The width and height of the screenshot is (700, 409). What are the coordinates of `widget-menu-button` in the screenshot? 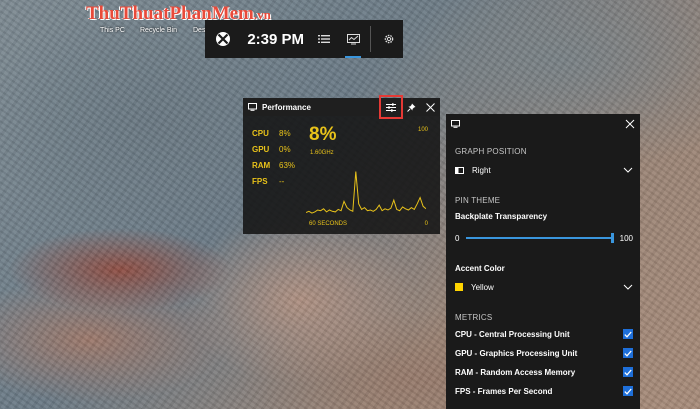 It's located at (324, 39).